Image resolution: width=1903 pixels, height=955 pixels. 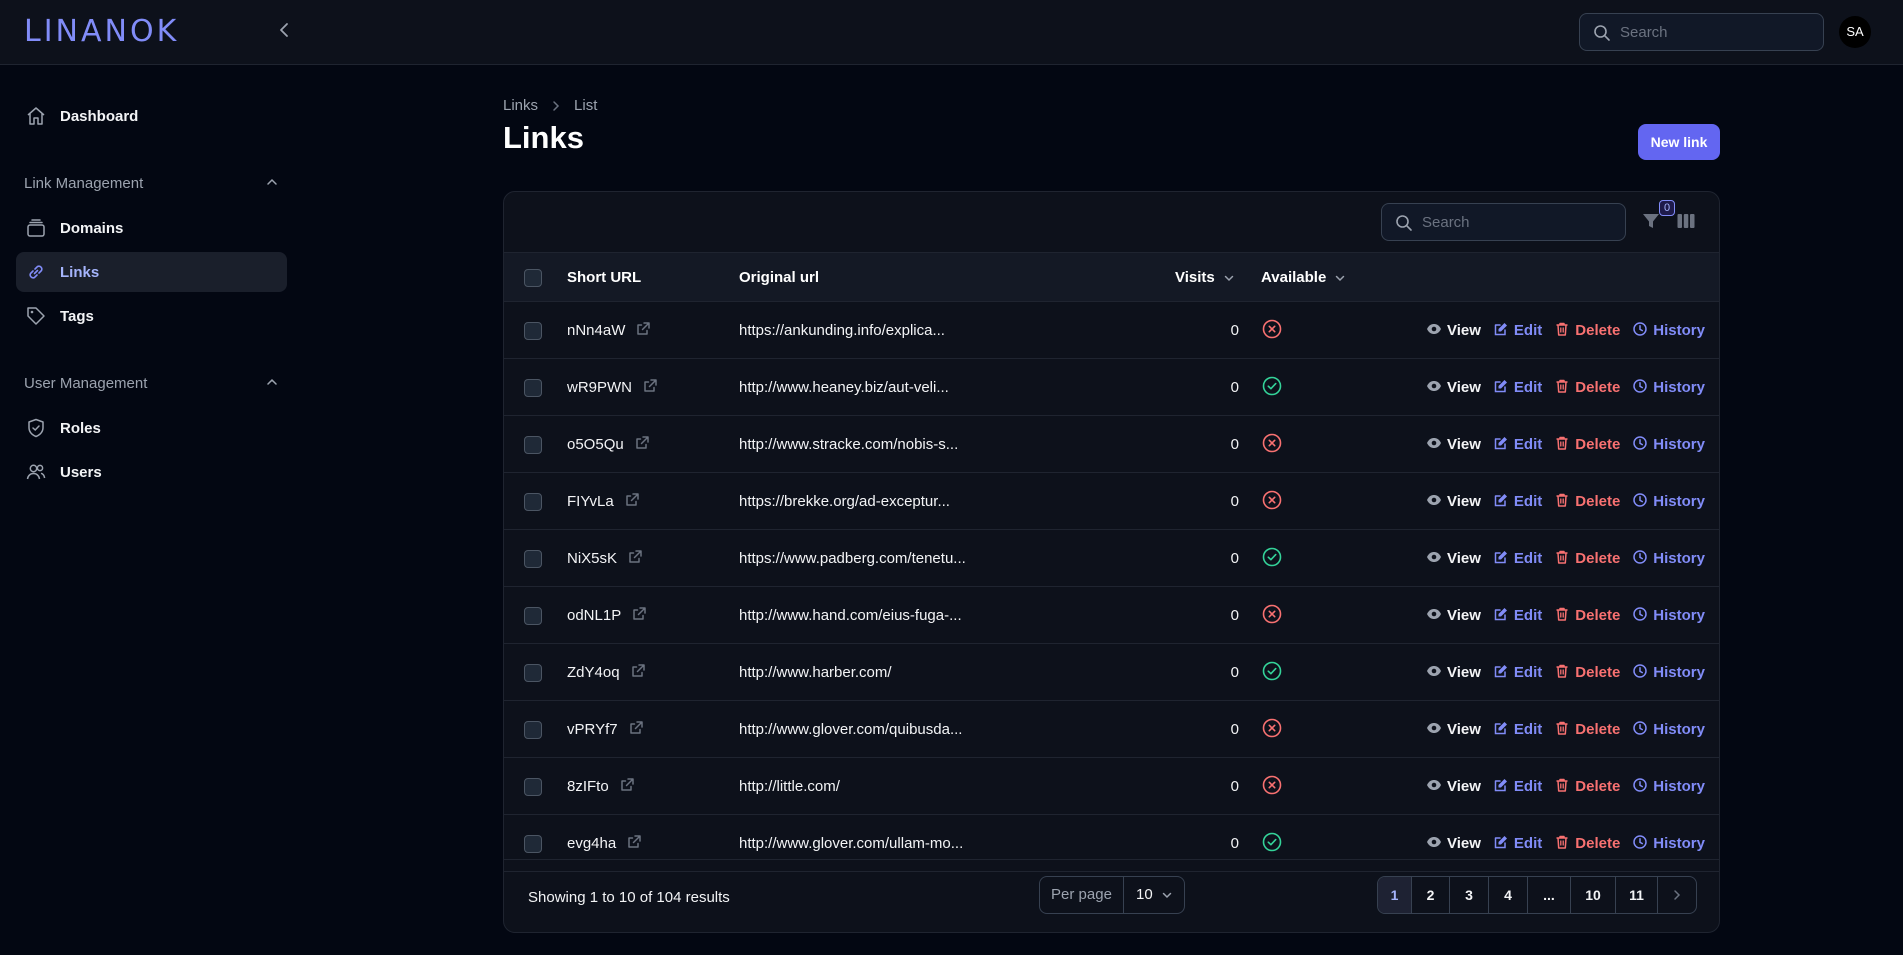 I want to click on filter-button, so click(x=1651, y=222).